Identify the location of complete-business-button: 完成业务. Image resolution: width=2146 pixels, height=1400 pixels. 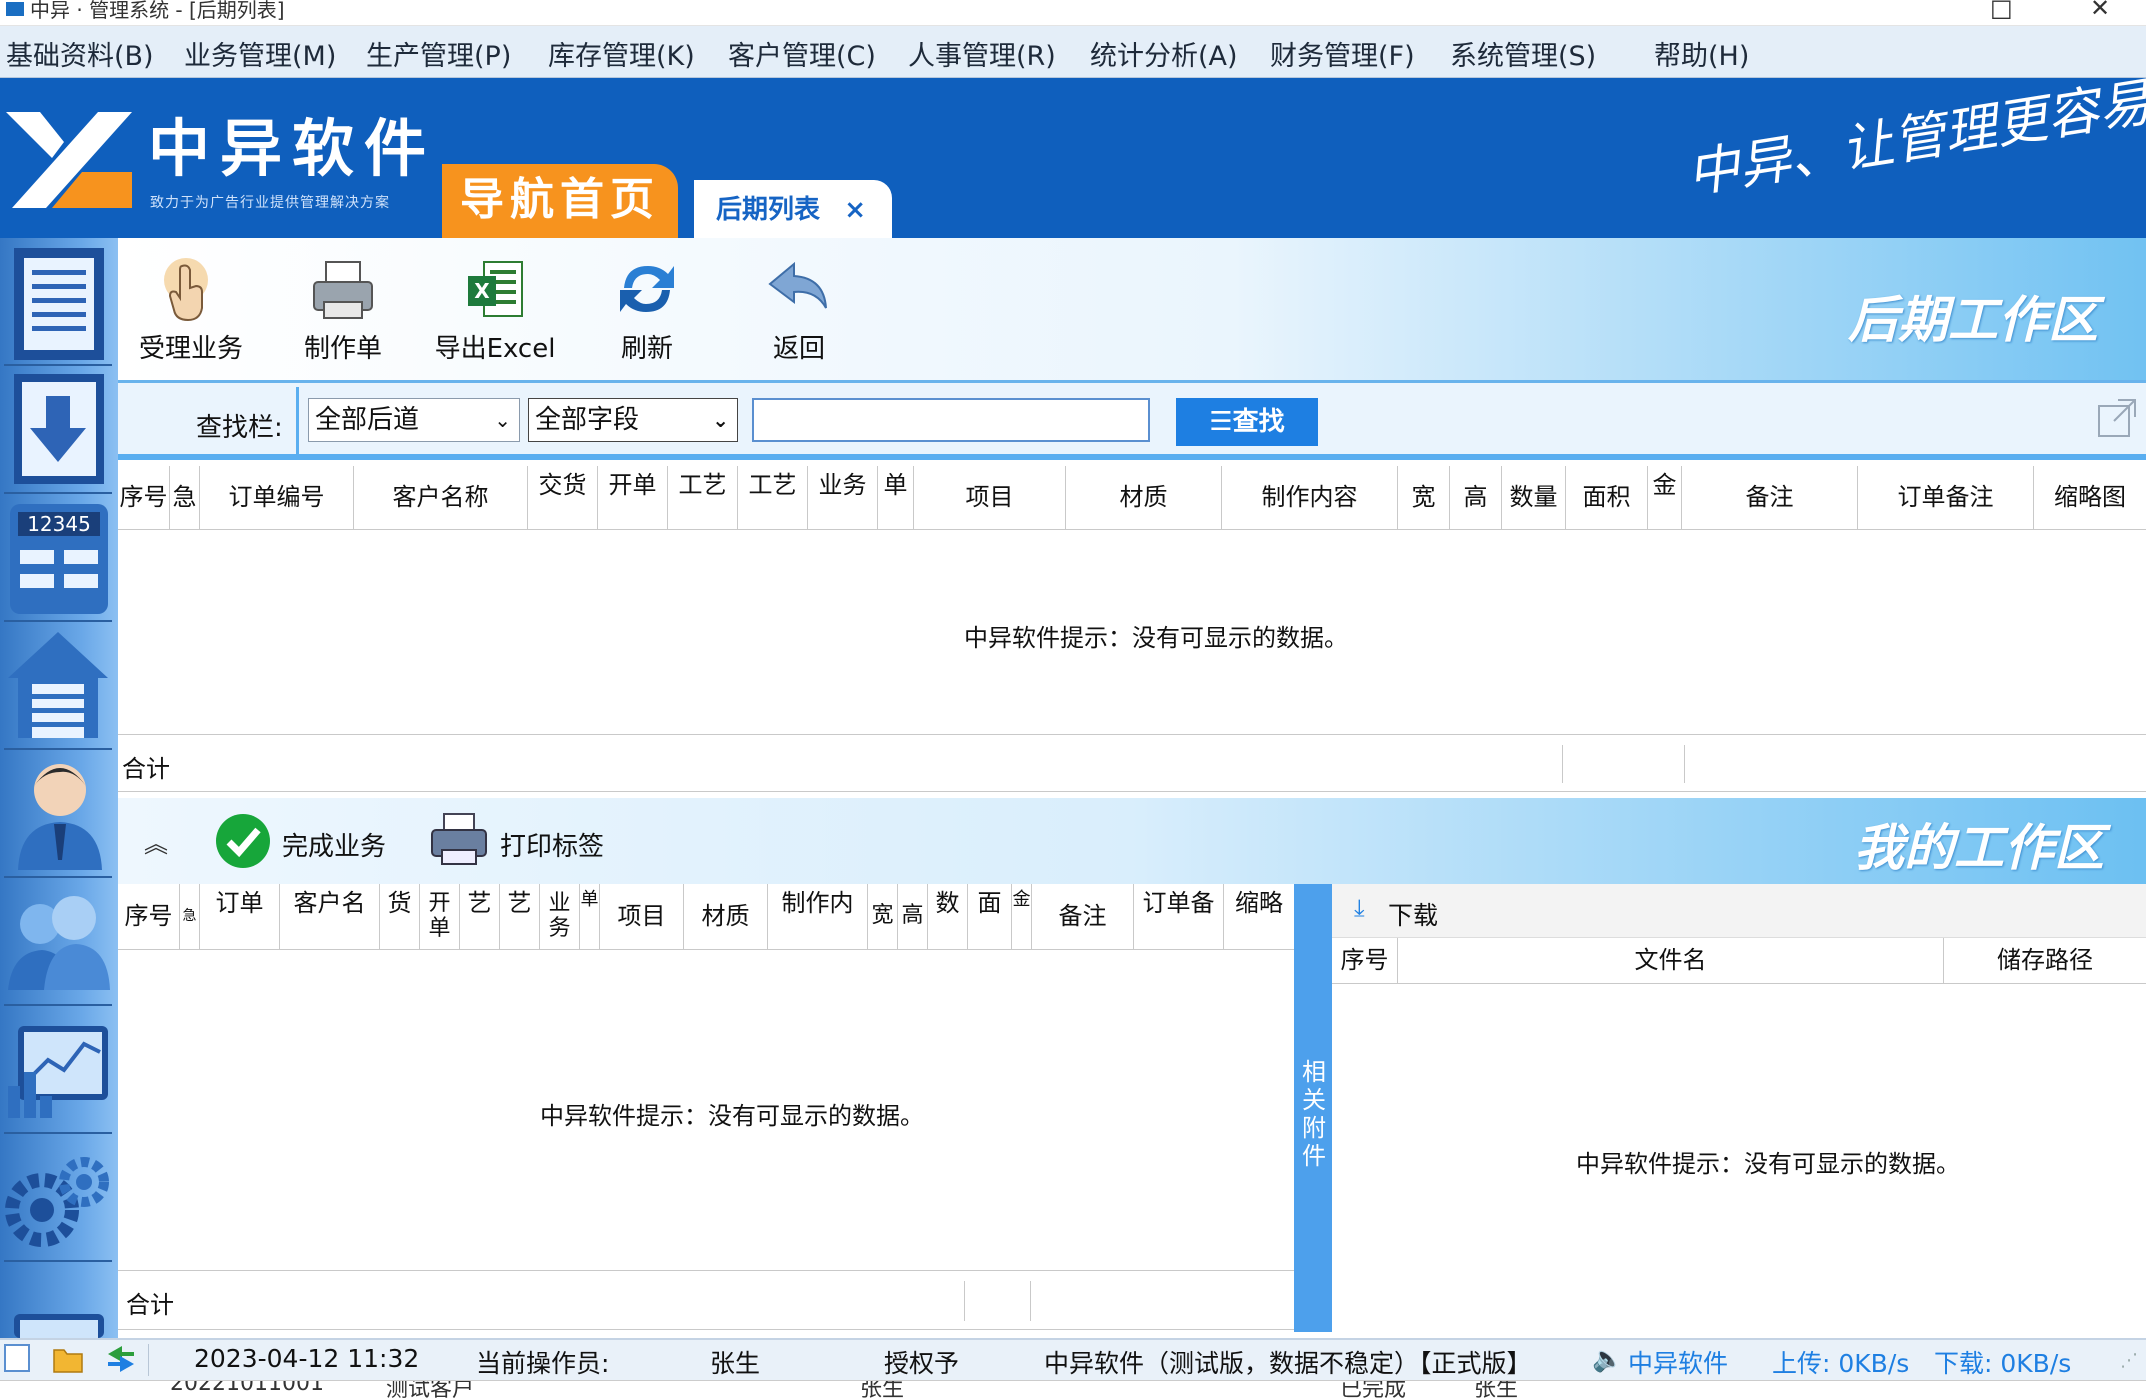
(309, 841).